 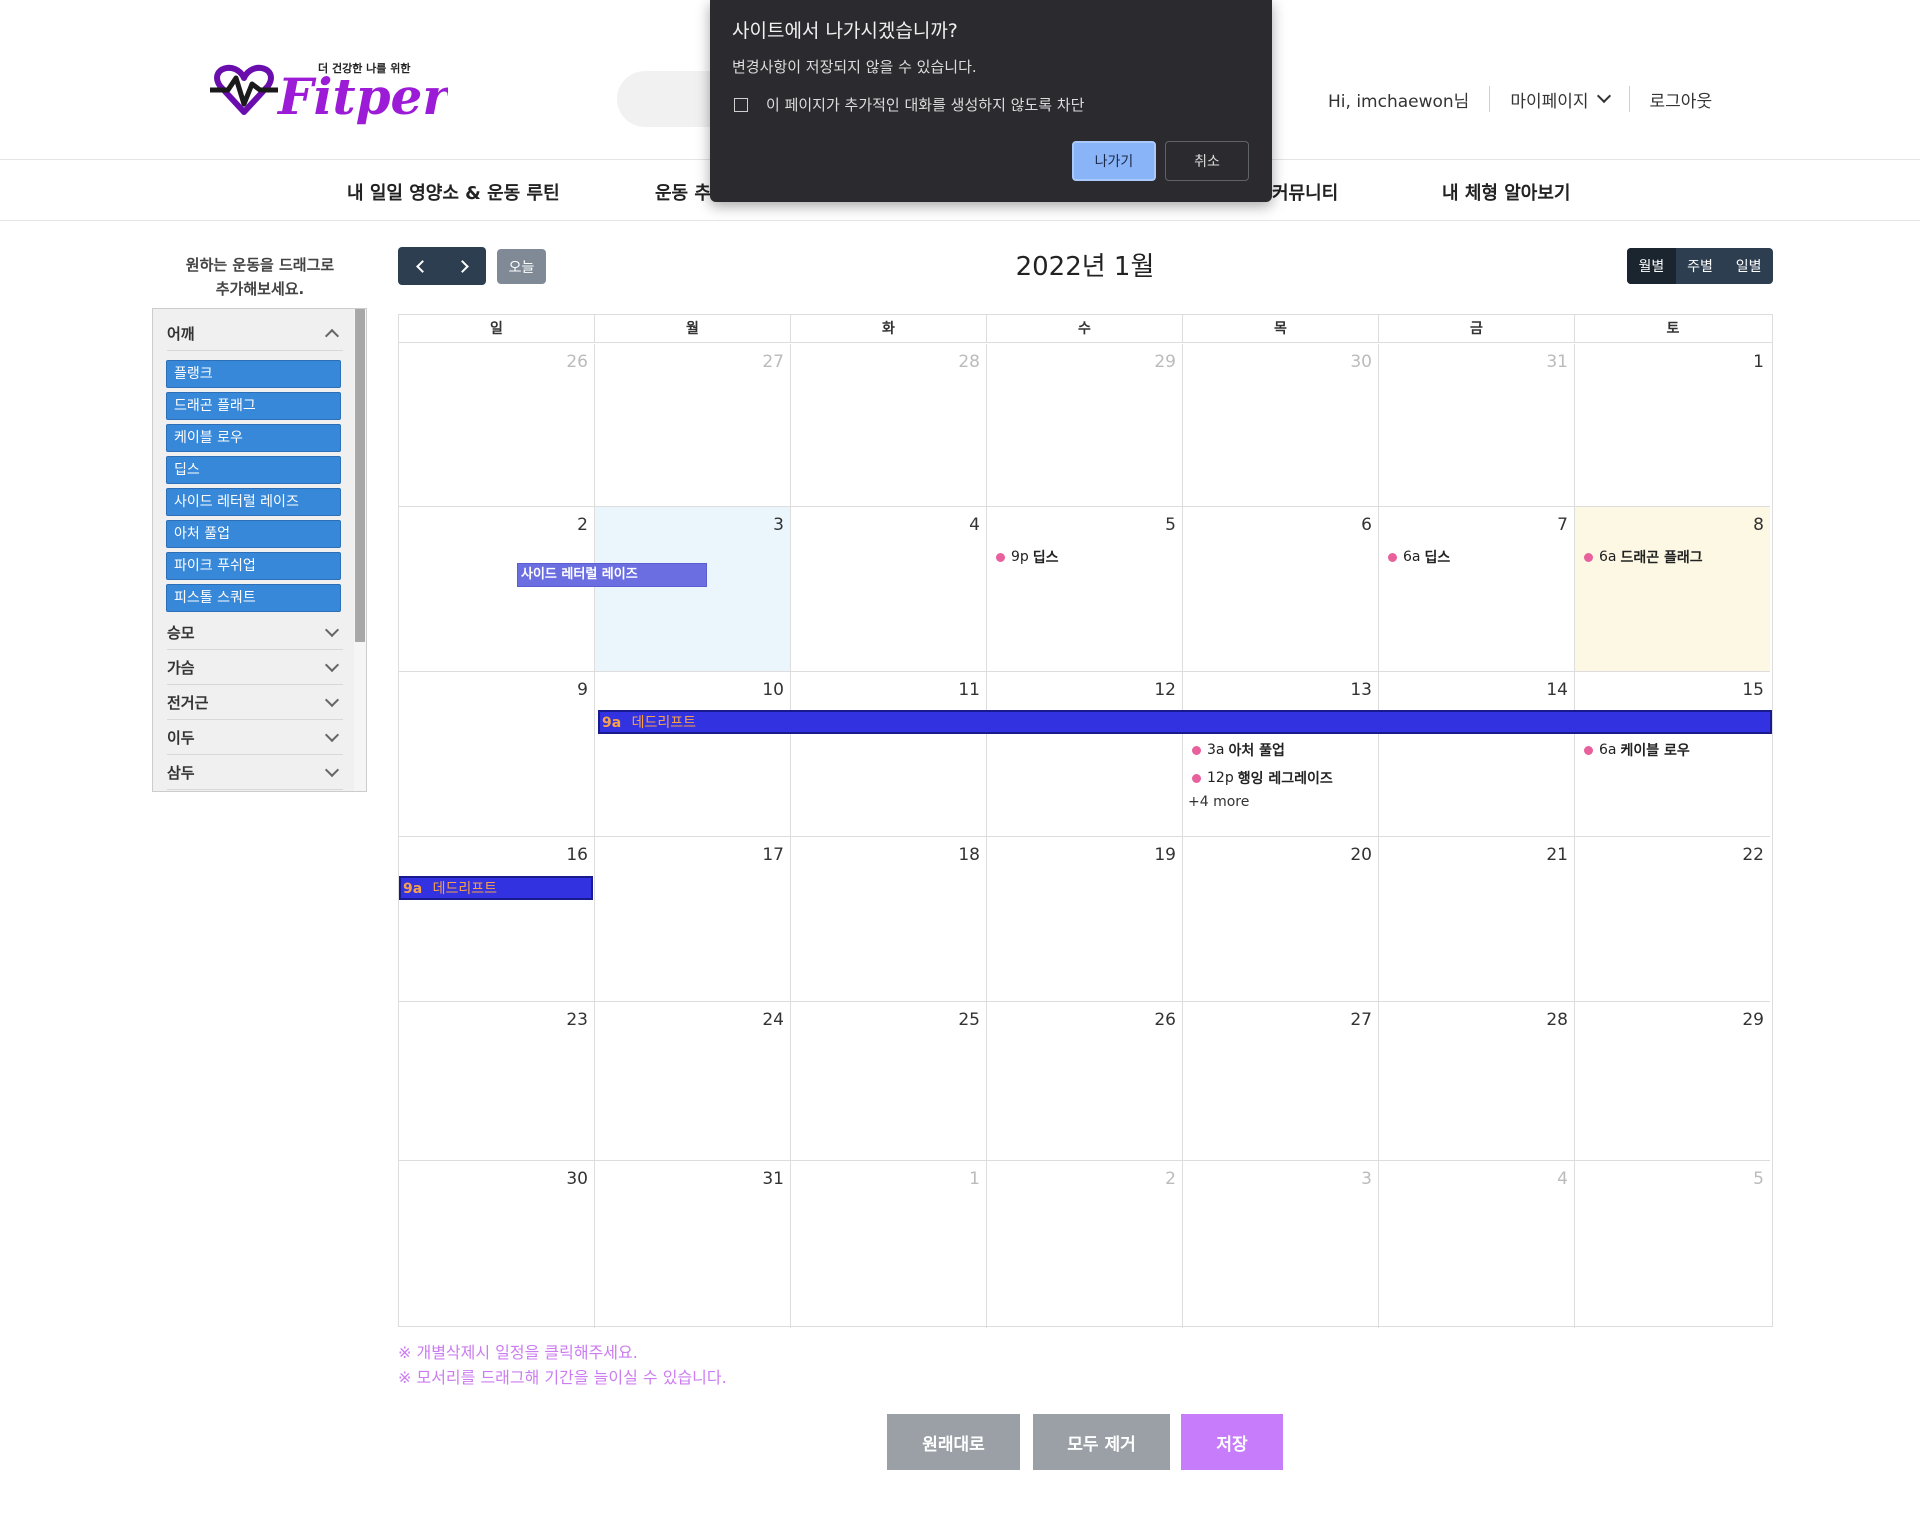 I want to click on category-shoulder: 어깨, so click(x=255, y=334).